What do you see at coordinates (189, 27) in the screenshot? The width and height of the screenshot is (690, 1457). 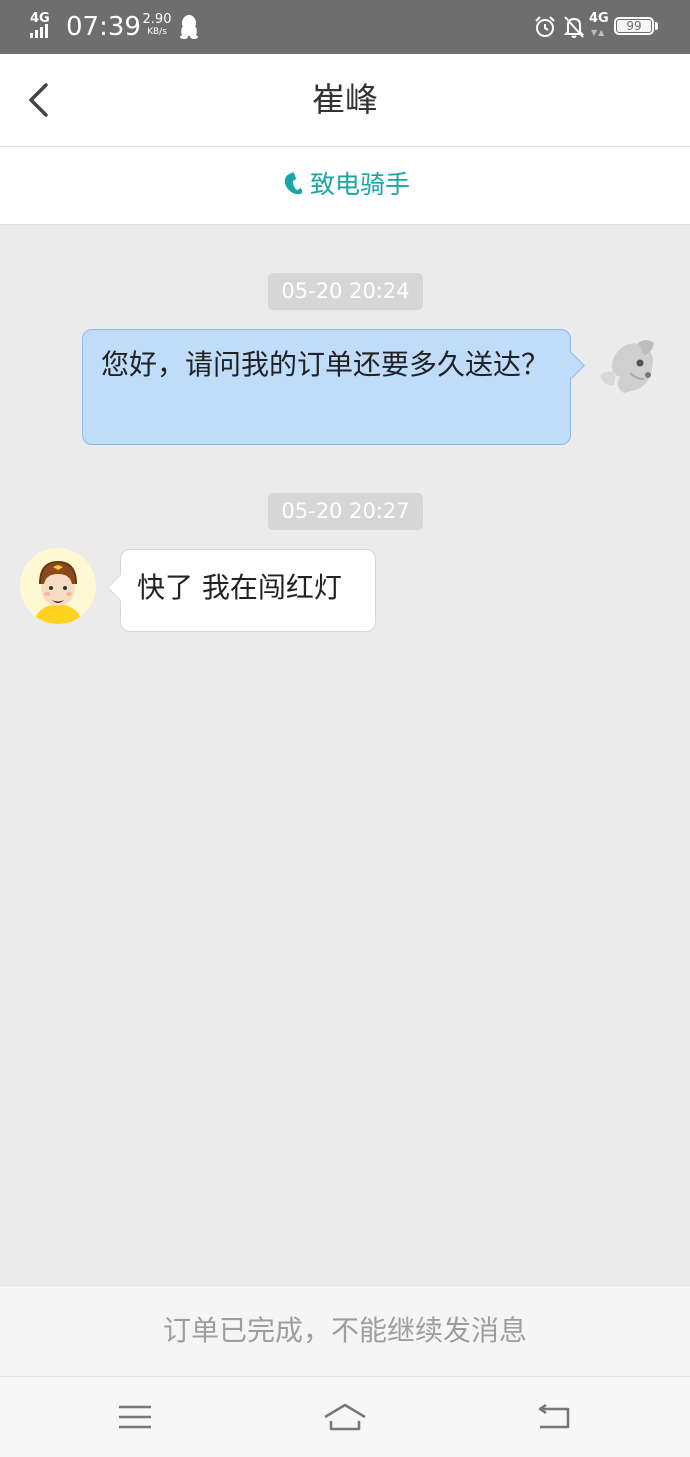 I see `qq-icon` at bounding box center [189, 27].